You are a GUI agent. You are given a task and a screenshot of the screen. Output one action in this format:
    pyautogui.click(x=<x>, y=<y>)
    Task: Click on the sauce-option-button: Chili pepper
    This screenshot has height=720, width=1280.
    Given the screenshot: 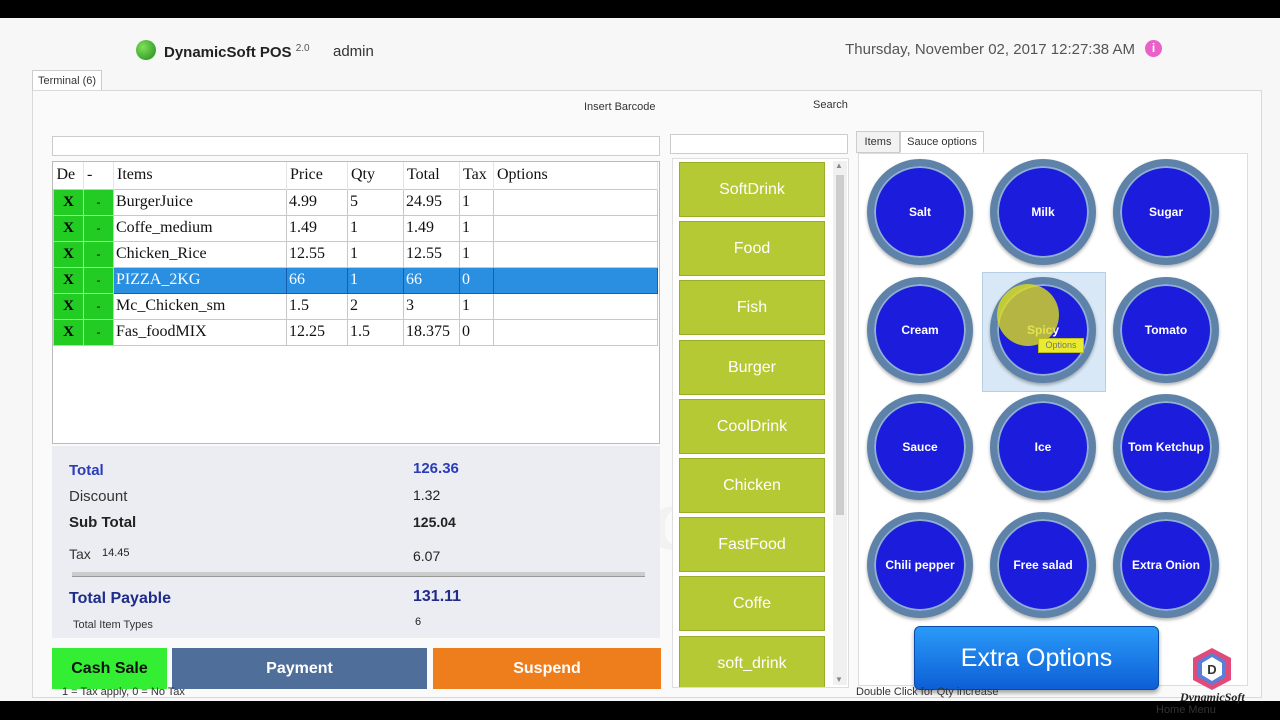 What is the action you would take?
    pyautogui.click(x=920, y=565)
    